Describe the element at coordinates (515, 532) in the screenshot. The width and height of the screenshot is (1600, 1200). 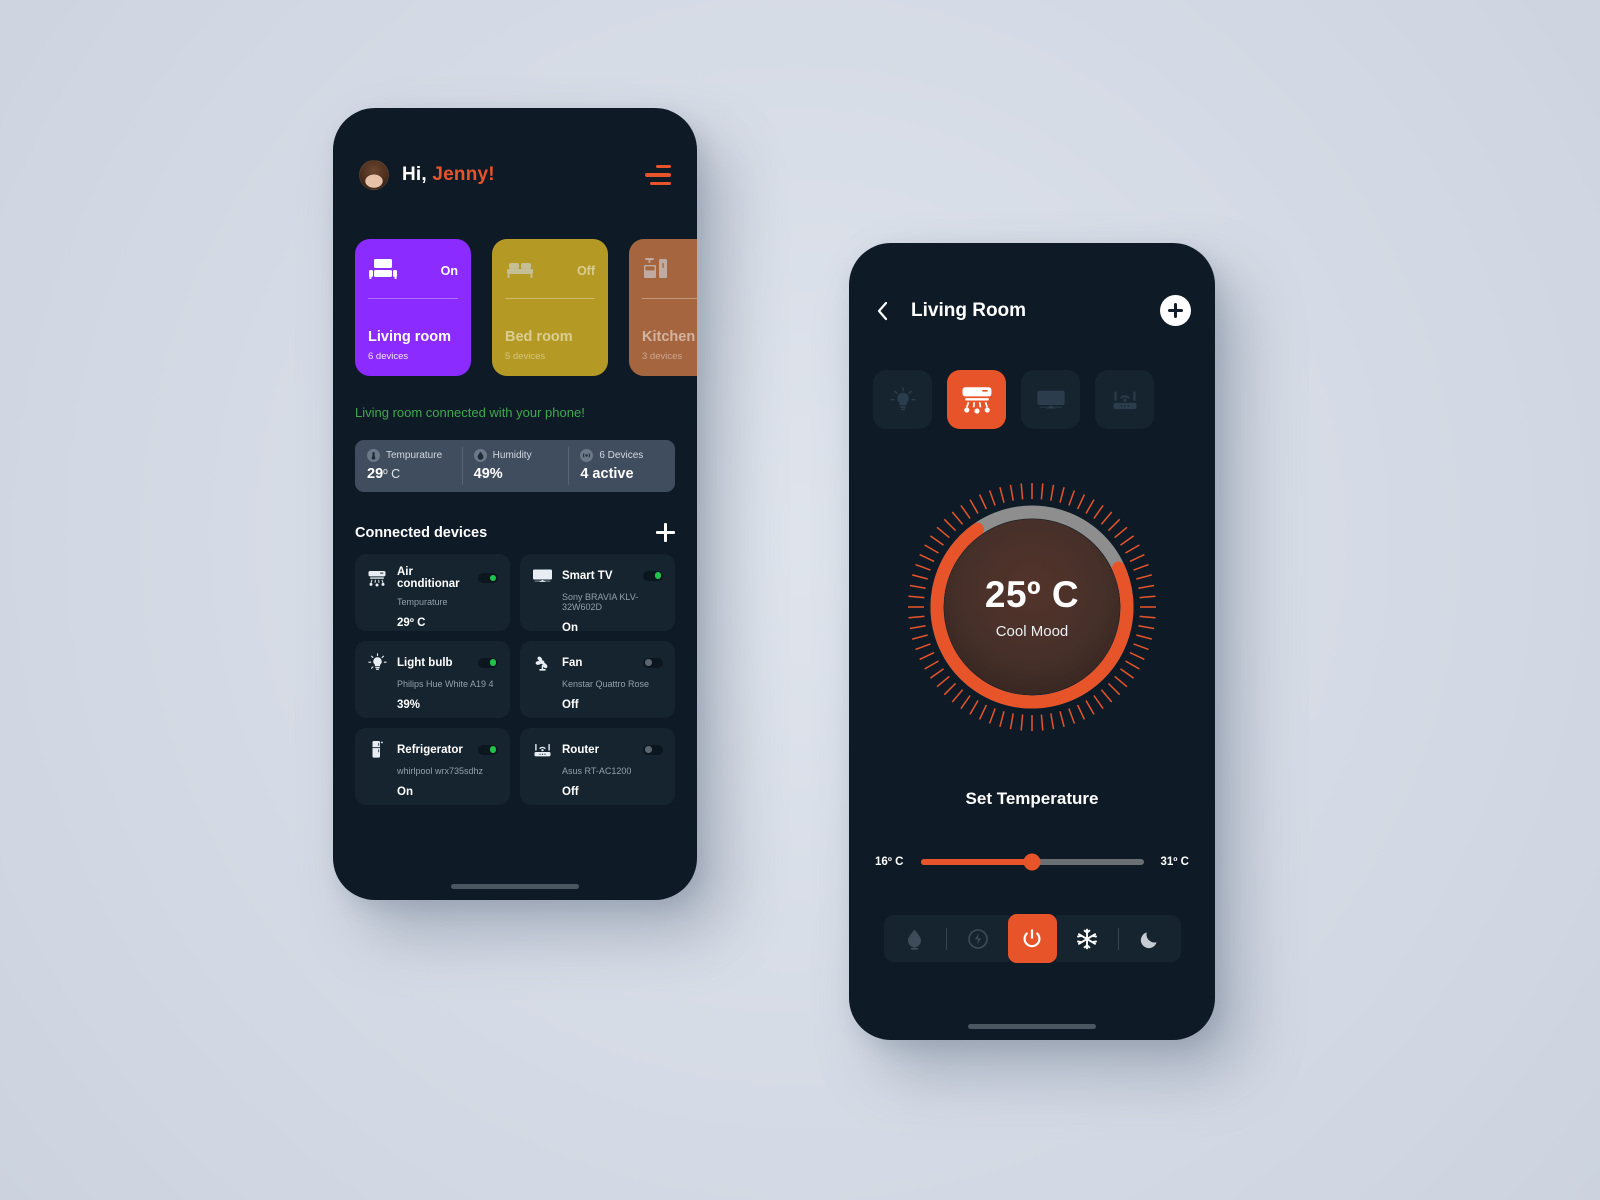
I see `connected-devices-header: Connected devices` at that location.